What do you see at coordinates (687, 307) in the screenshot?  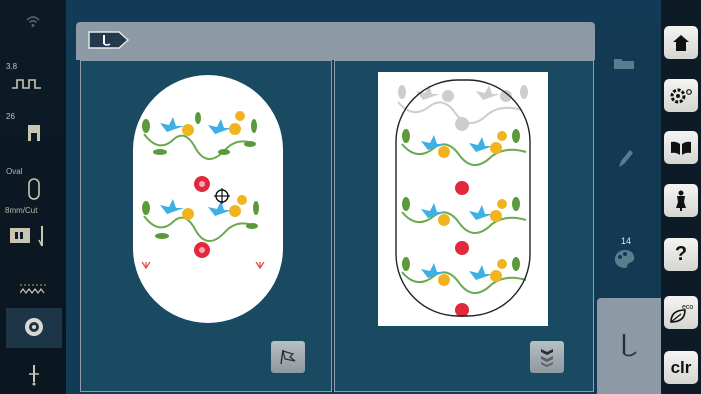 I see `eco-label: eco` at bounding box center [687, 307].